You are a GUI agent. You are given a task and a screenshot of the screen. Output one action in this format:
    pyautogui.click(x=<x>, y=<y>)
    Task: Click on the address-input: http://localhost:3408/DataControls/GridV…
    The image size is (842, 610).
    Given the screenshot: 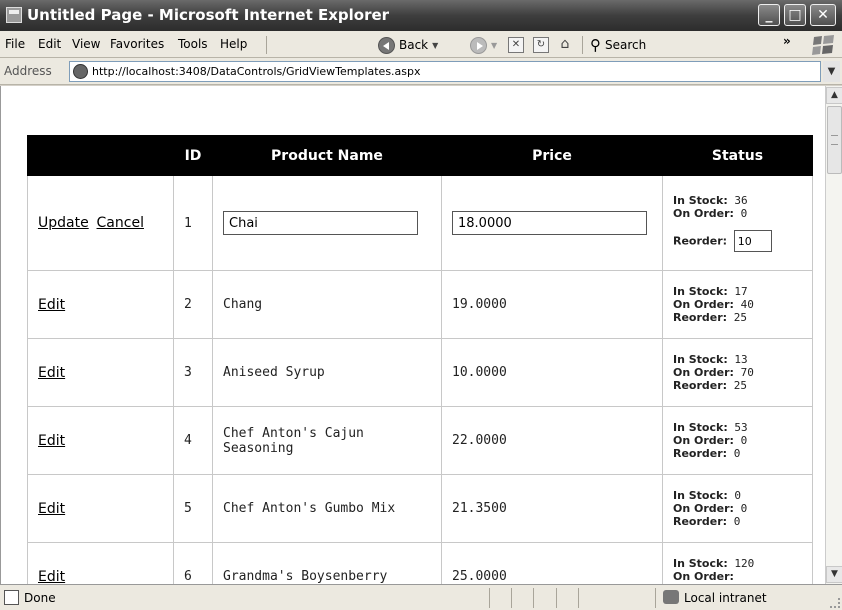 What is the action you would take?
    pyautogui.click(x=445, y=71)
    